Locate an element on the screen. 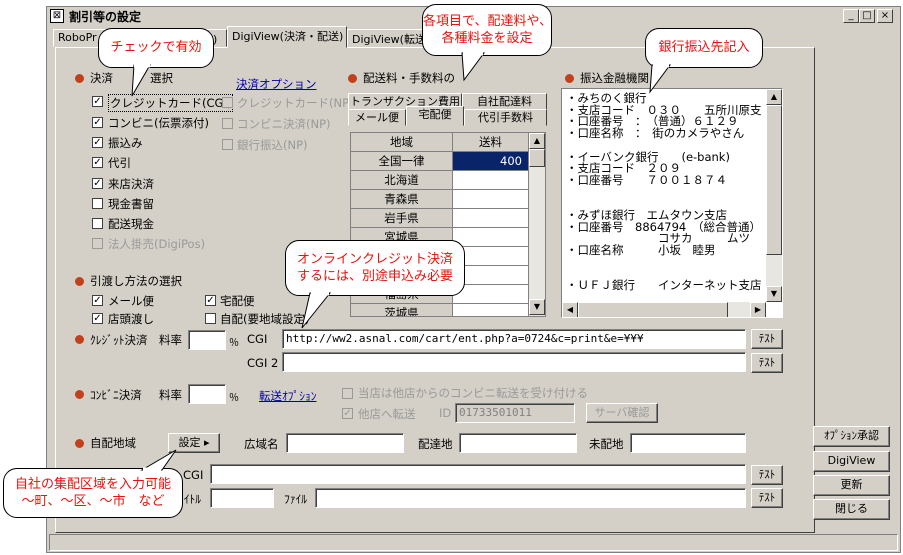 This screenshot has width=903, height=555. grid-region-cell: 岩手県 is located at coordinates (402, 218).